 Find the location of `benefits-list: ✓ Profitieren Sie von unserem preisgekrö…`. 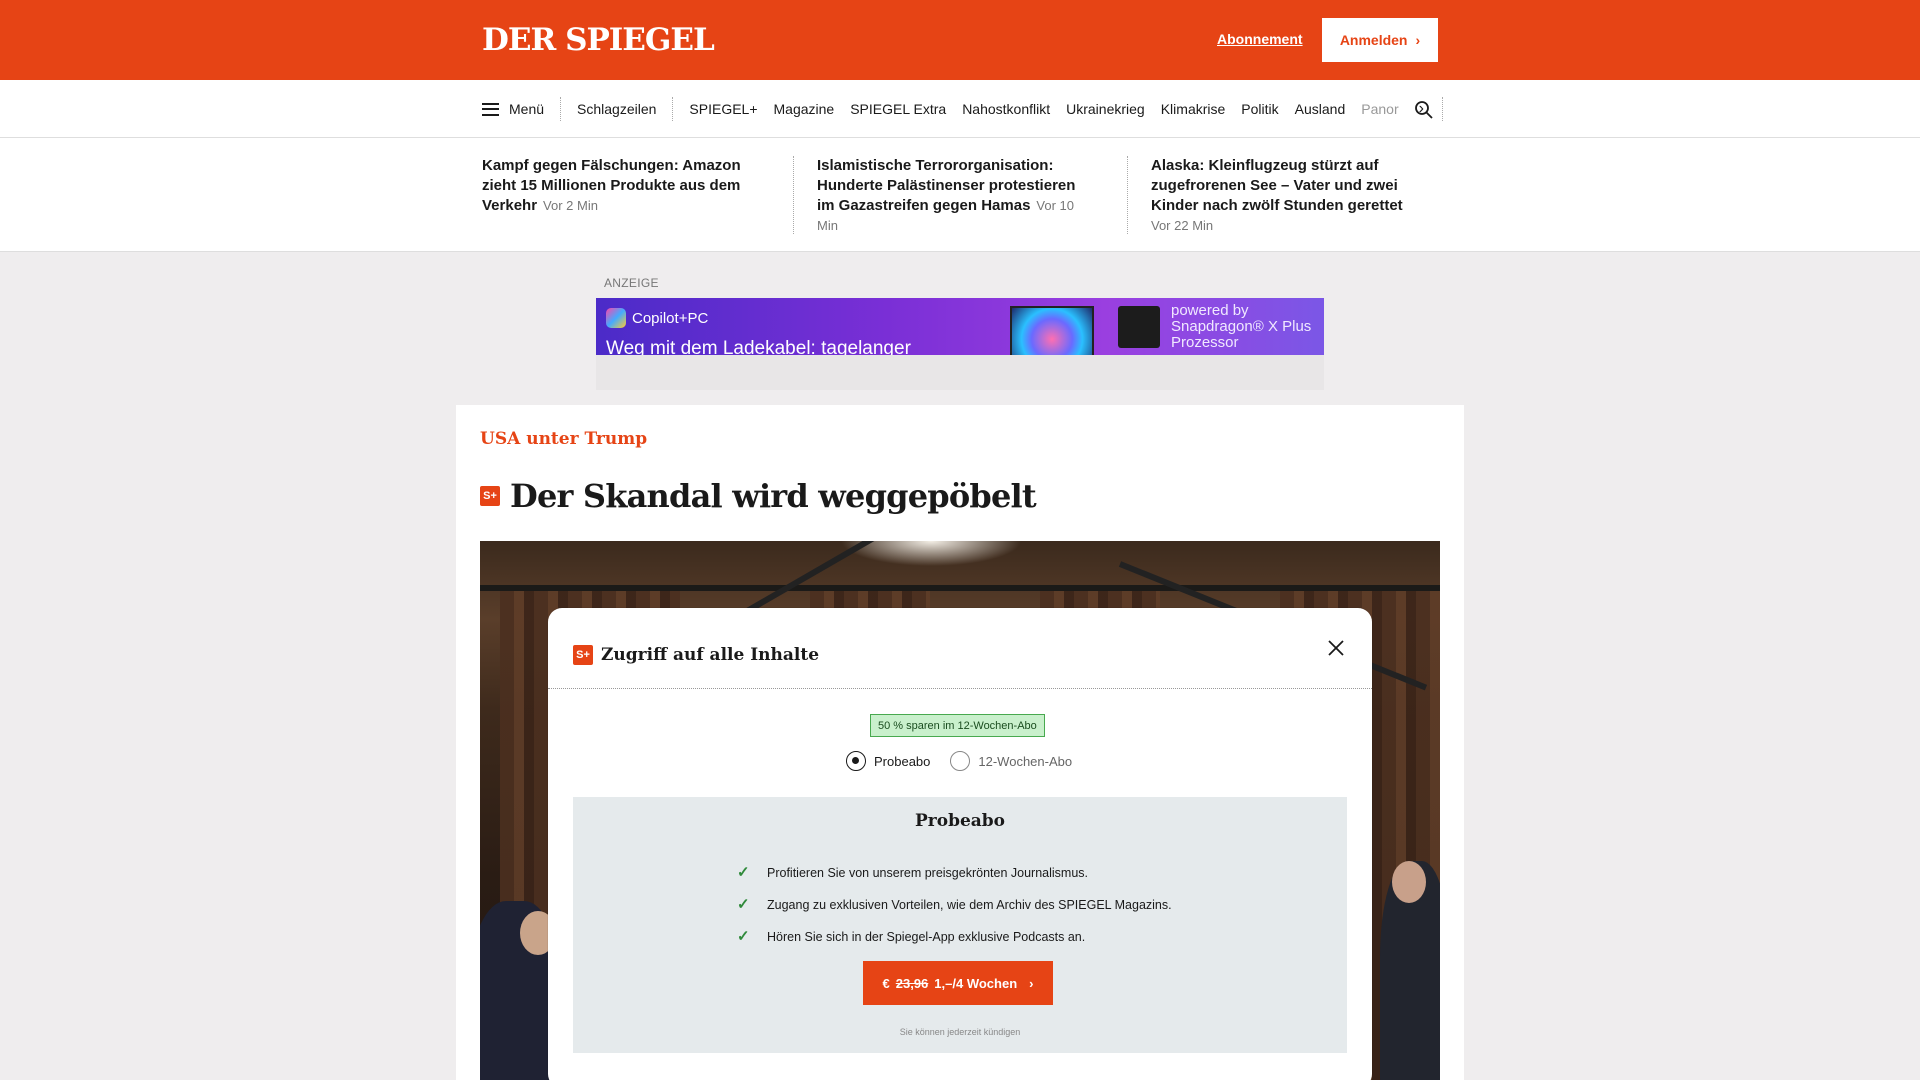

benefits-list: ✓ Profitieren Sie von unserem preisgekrö… is located at coordinates (954, 905).